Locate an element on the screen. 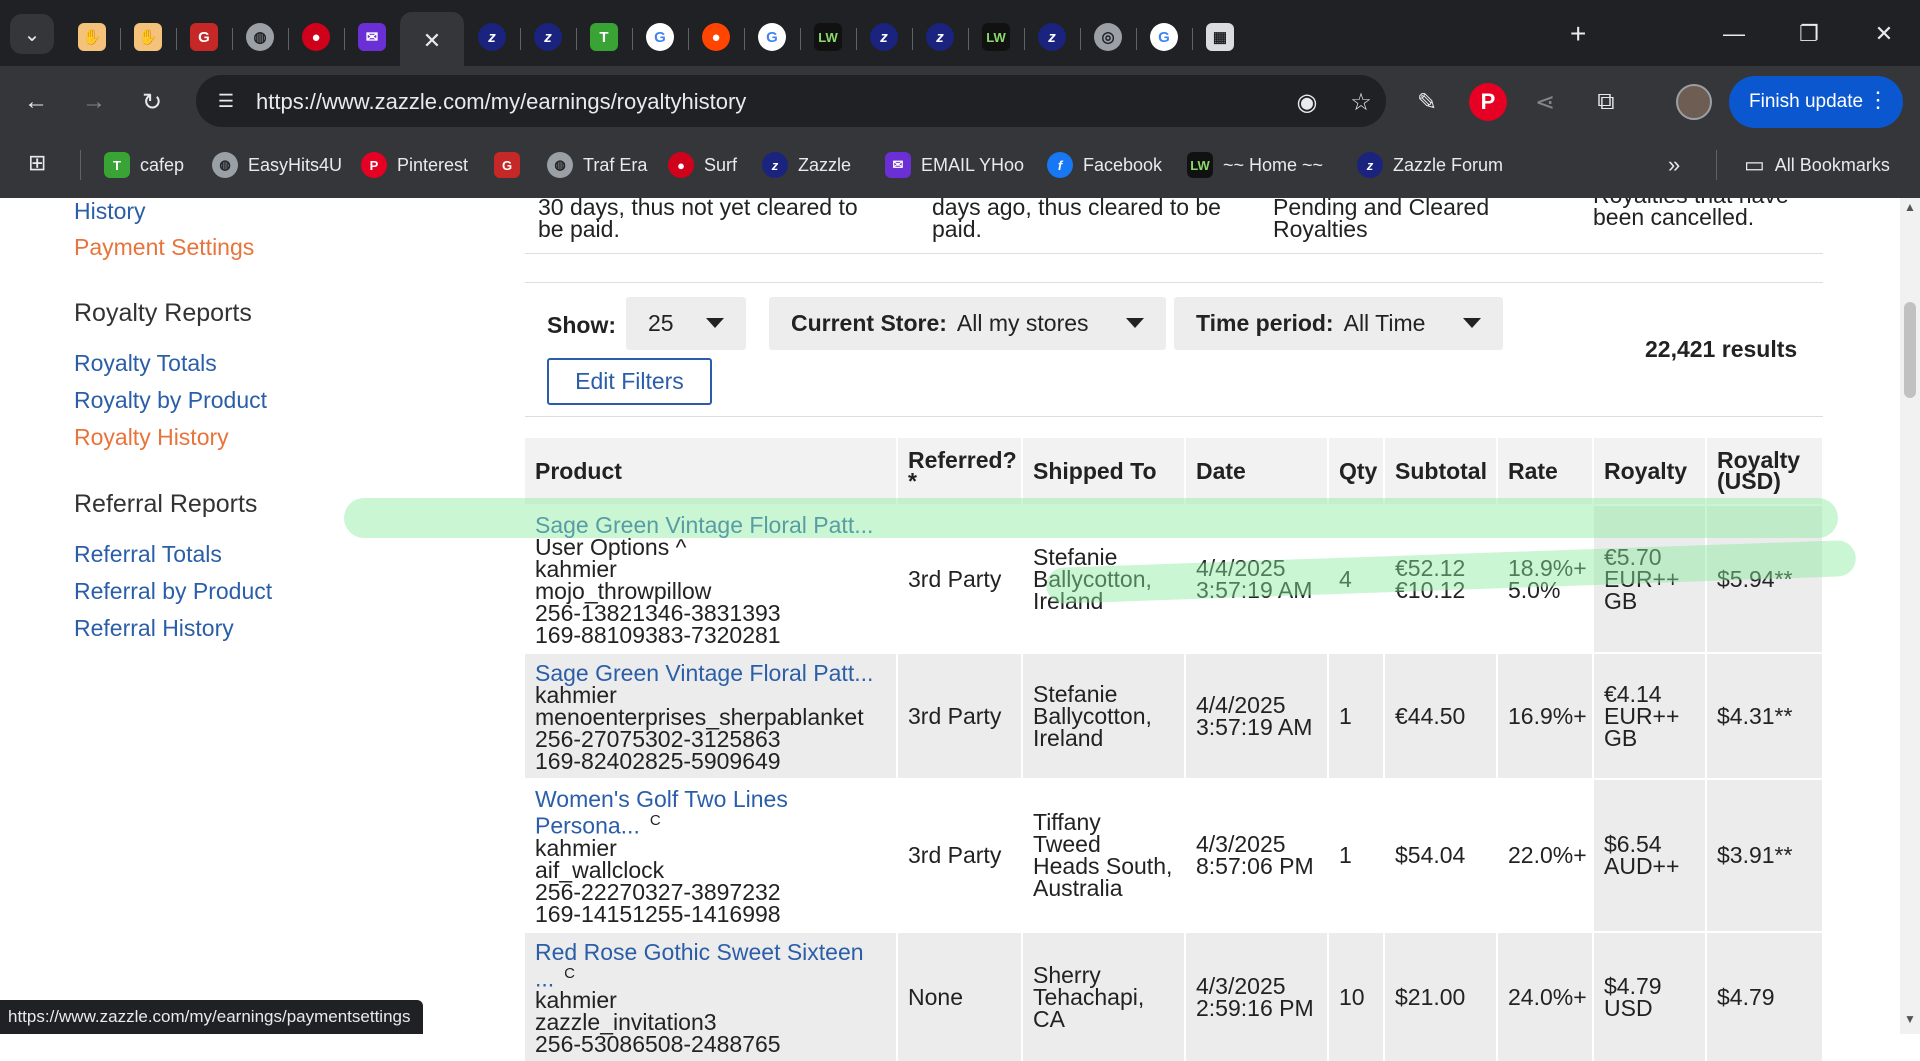 This screenshot has height=1061, width=1920. forward-arrow-icon: → is located at coordinates (94, 102).